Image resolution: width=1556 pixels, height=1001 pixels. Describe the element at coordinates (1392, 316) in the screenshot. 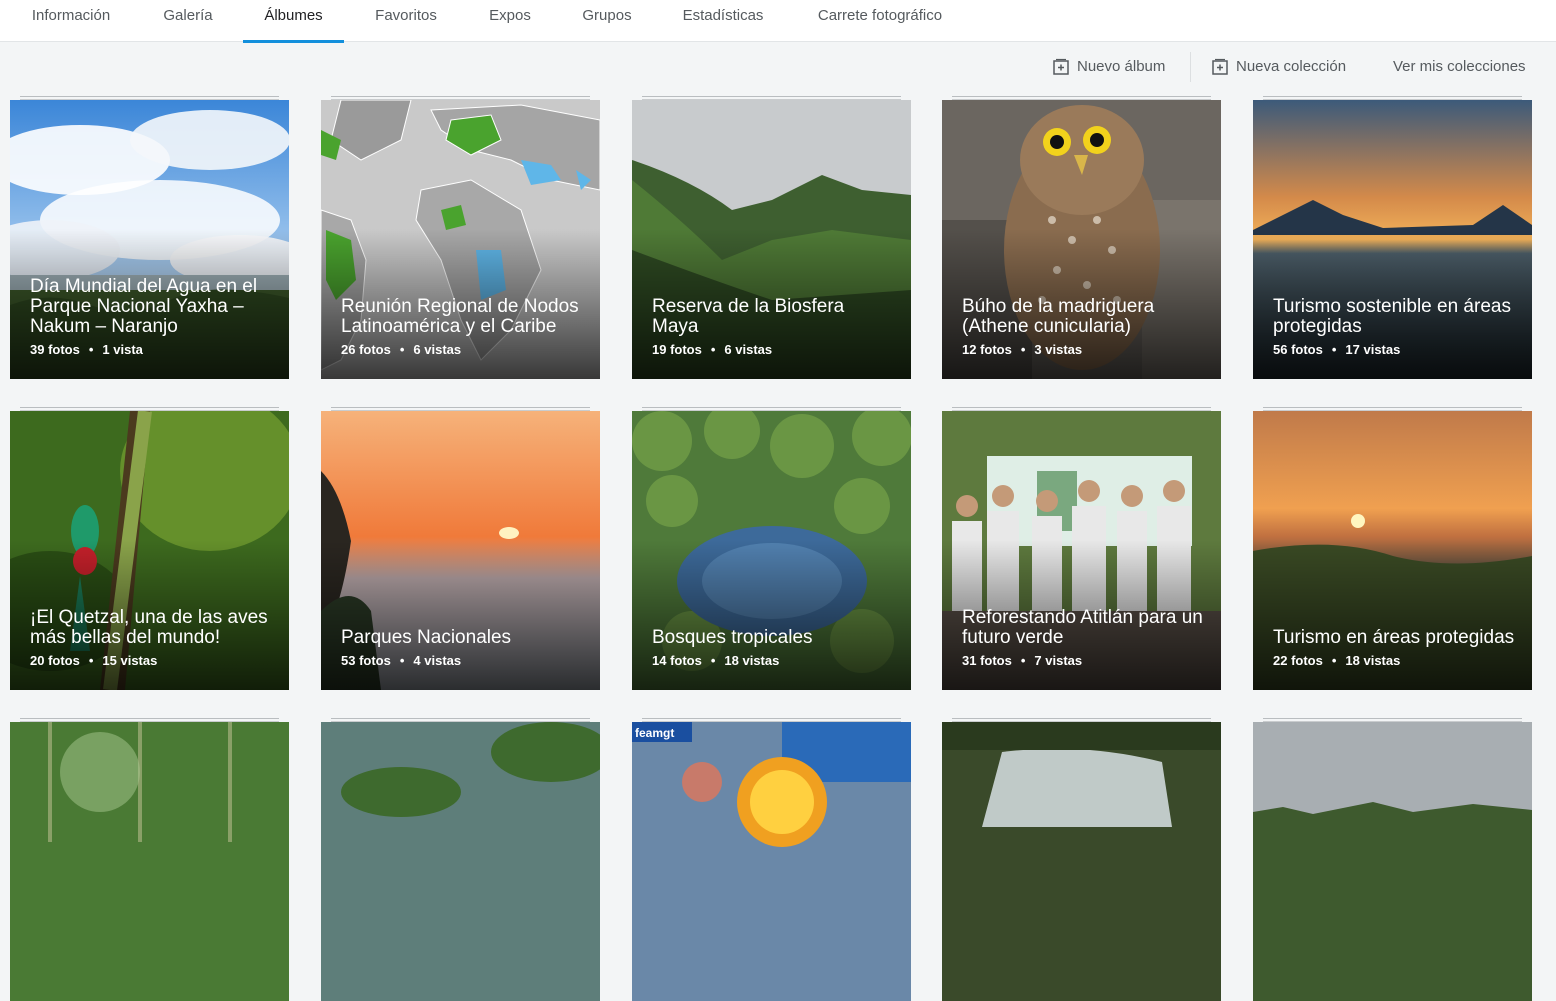

I see `album-title: Turismo sostenible en áreas protegidas` at that location.